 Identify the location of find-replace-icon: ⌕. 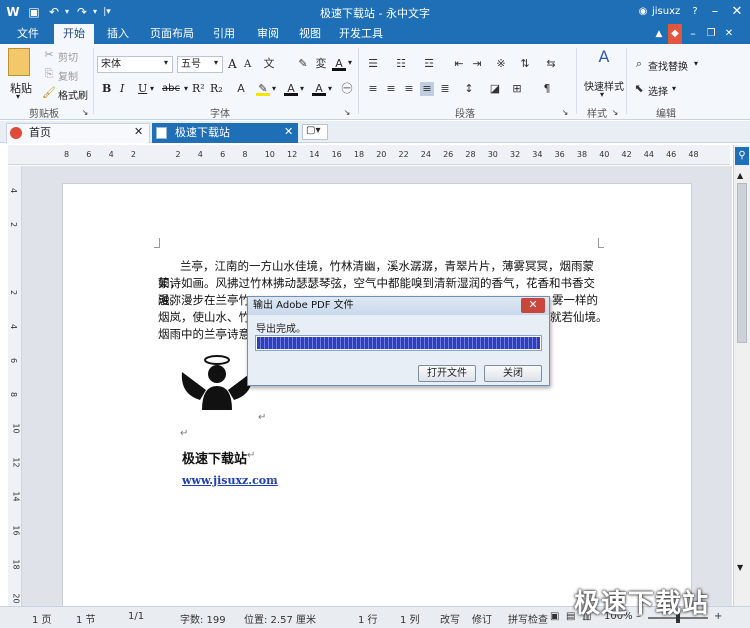
(639, 64).